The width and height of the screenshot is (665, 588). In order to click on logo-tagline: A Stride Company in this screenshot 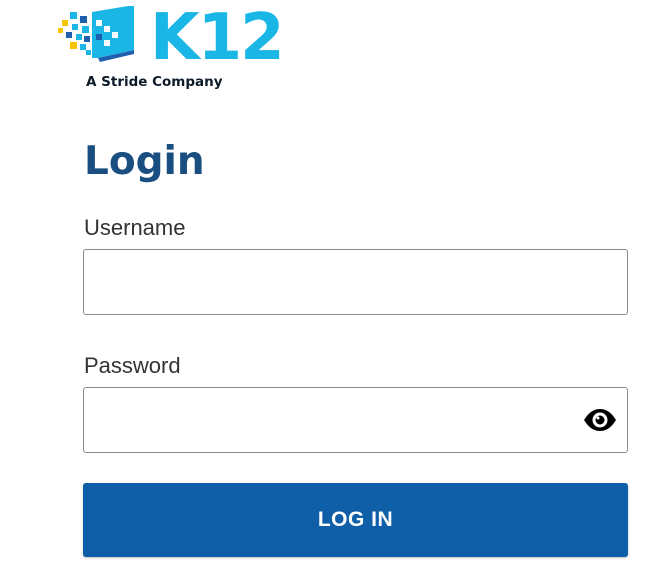, I will do `click(154, 82)`.